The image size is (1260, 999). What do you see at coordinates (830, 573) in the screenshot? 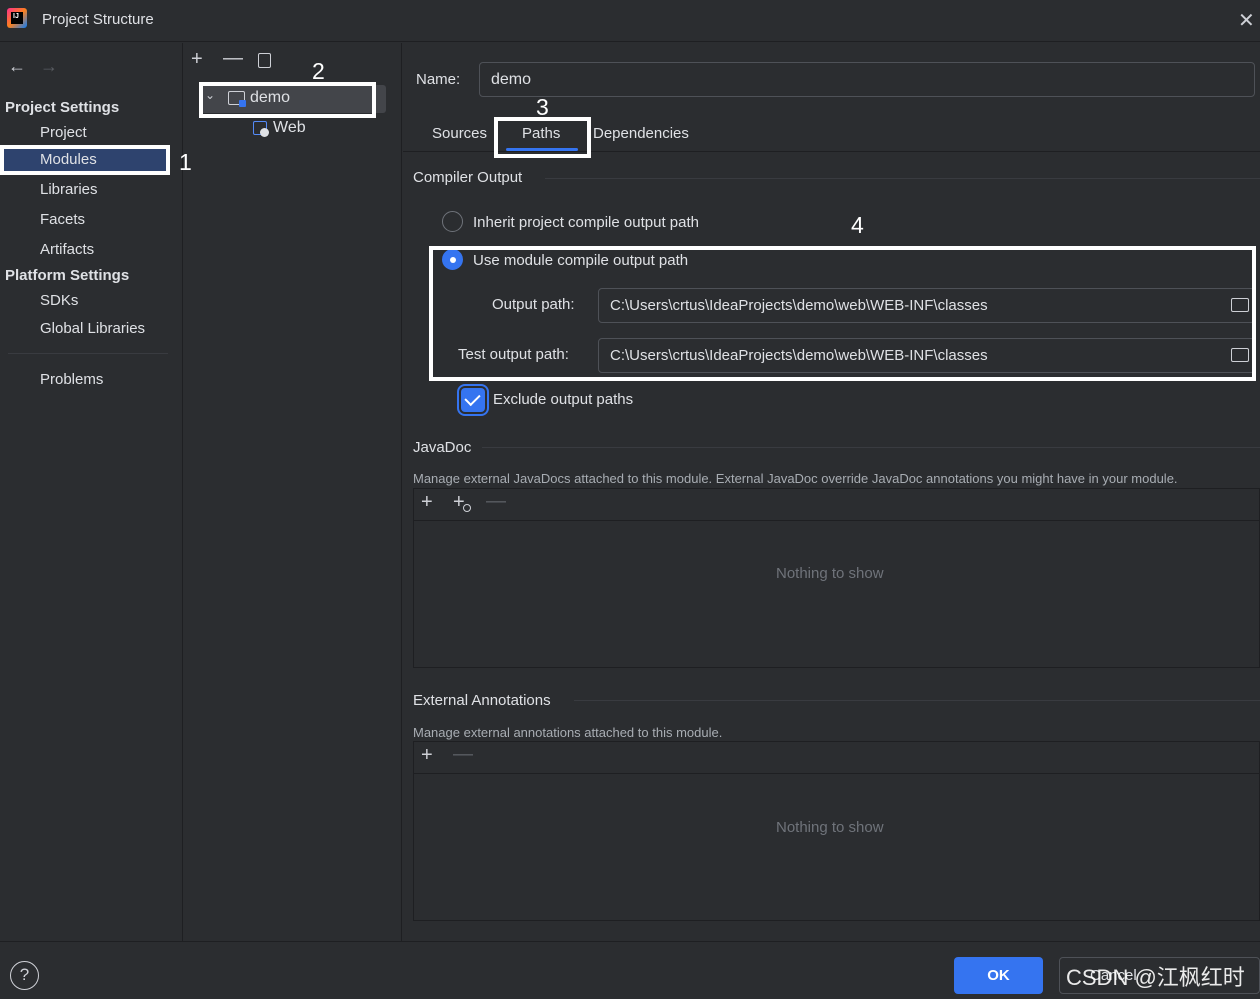
I see `javadoc-empty-text: Nothing to show` at bounding box center [830, 573].